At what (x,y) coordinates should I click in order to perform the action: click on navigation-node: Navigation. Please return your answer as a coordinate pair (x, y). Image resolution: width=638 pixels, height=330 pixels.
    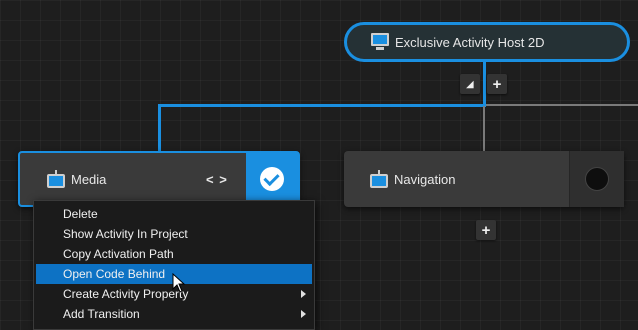
    Looking at the image, I should click on (484, 179).